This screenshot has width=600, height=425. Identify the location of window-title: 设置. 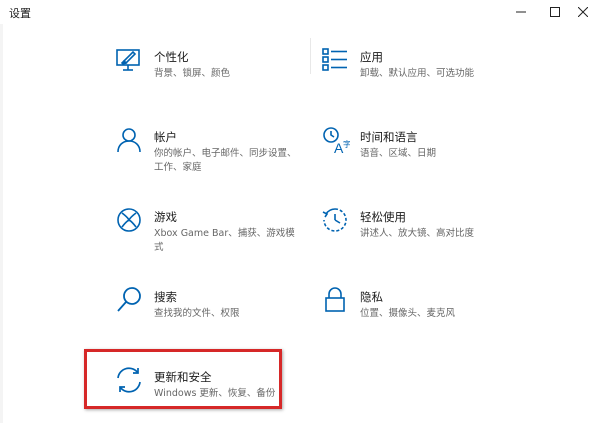
(20, 13).